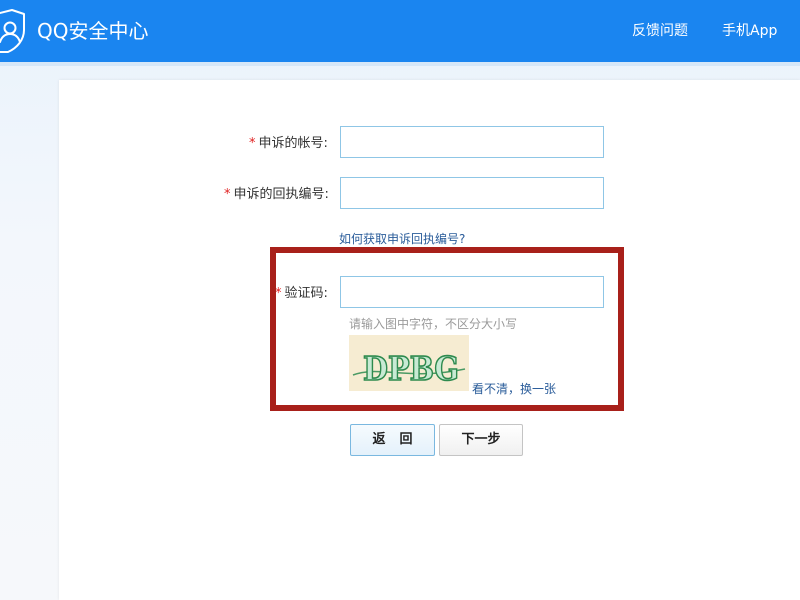 The image size is (800, 600). I want to click on captcha-text: DPBG, so click(411, 368).